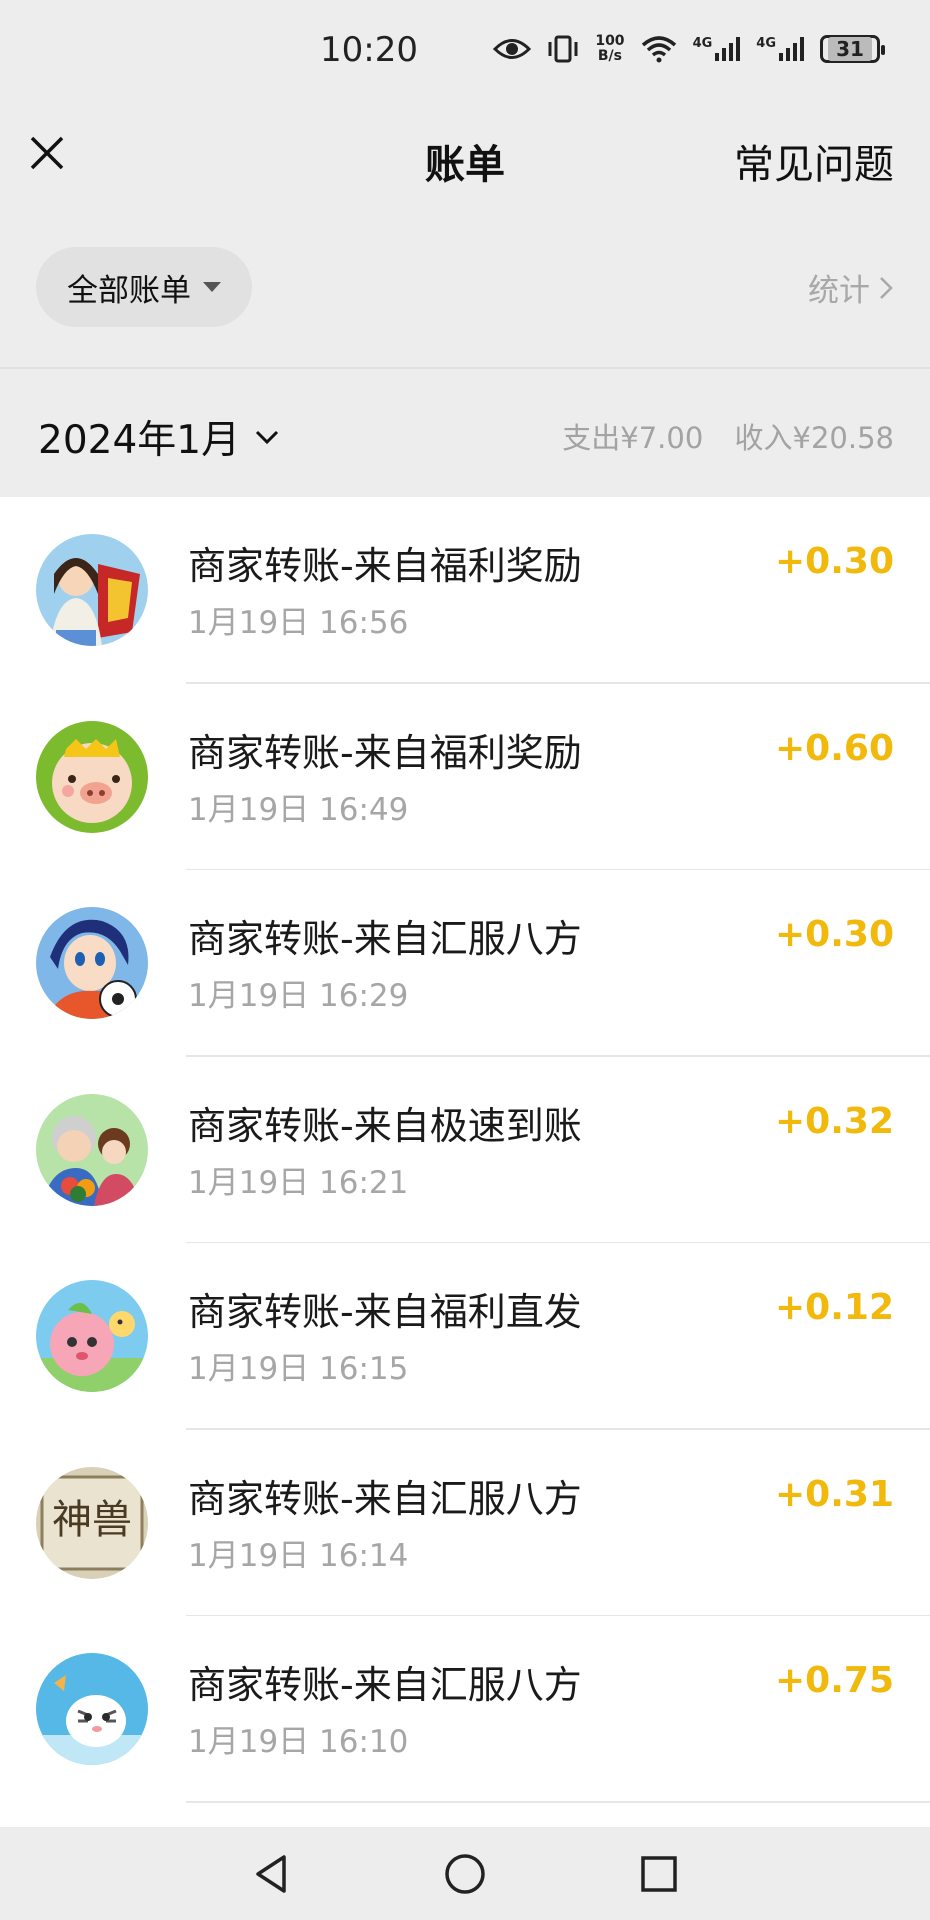 This screenshot has height=1920, width=930. Describe the element at coordinates (465, 433) in the screenshot. I see `month-header: 2024年1月 支出¥7.00 收入¥20.58` at that location.